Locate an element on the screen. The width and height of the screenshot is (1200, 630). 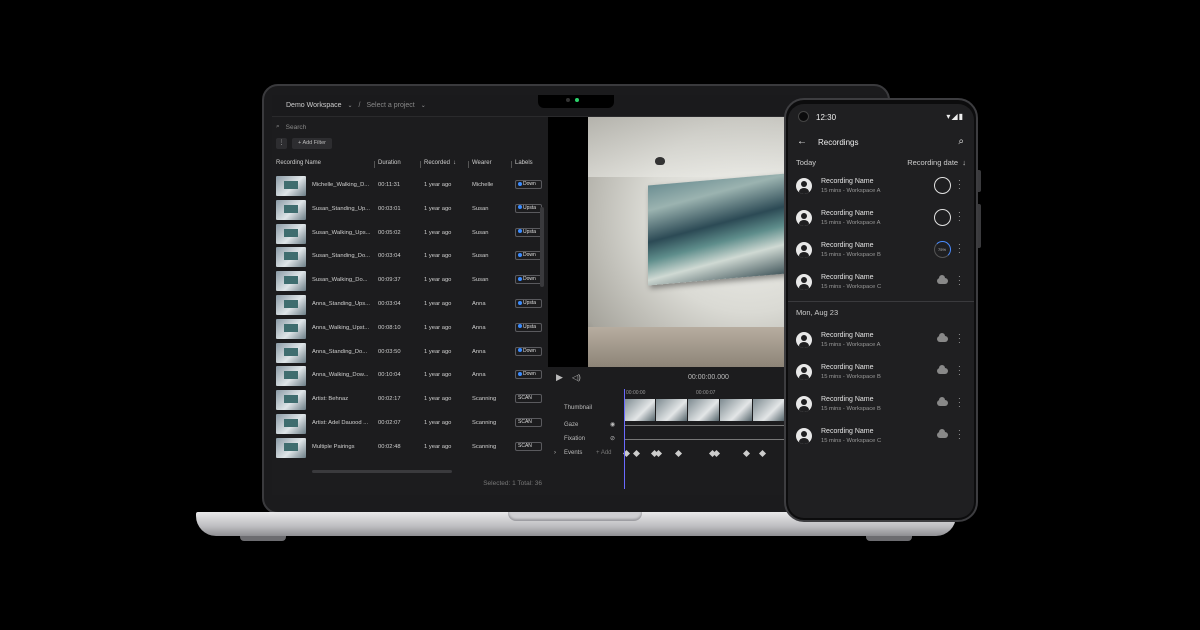
search-icon: ⌕ is located at coordinates (961, 141).